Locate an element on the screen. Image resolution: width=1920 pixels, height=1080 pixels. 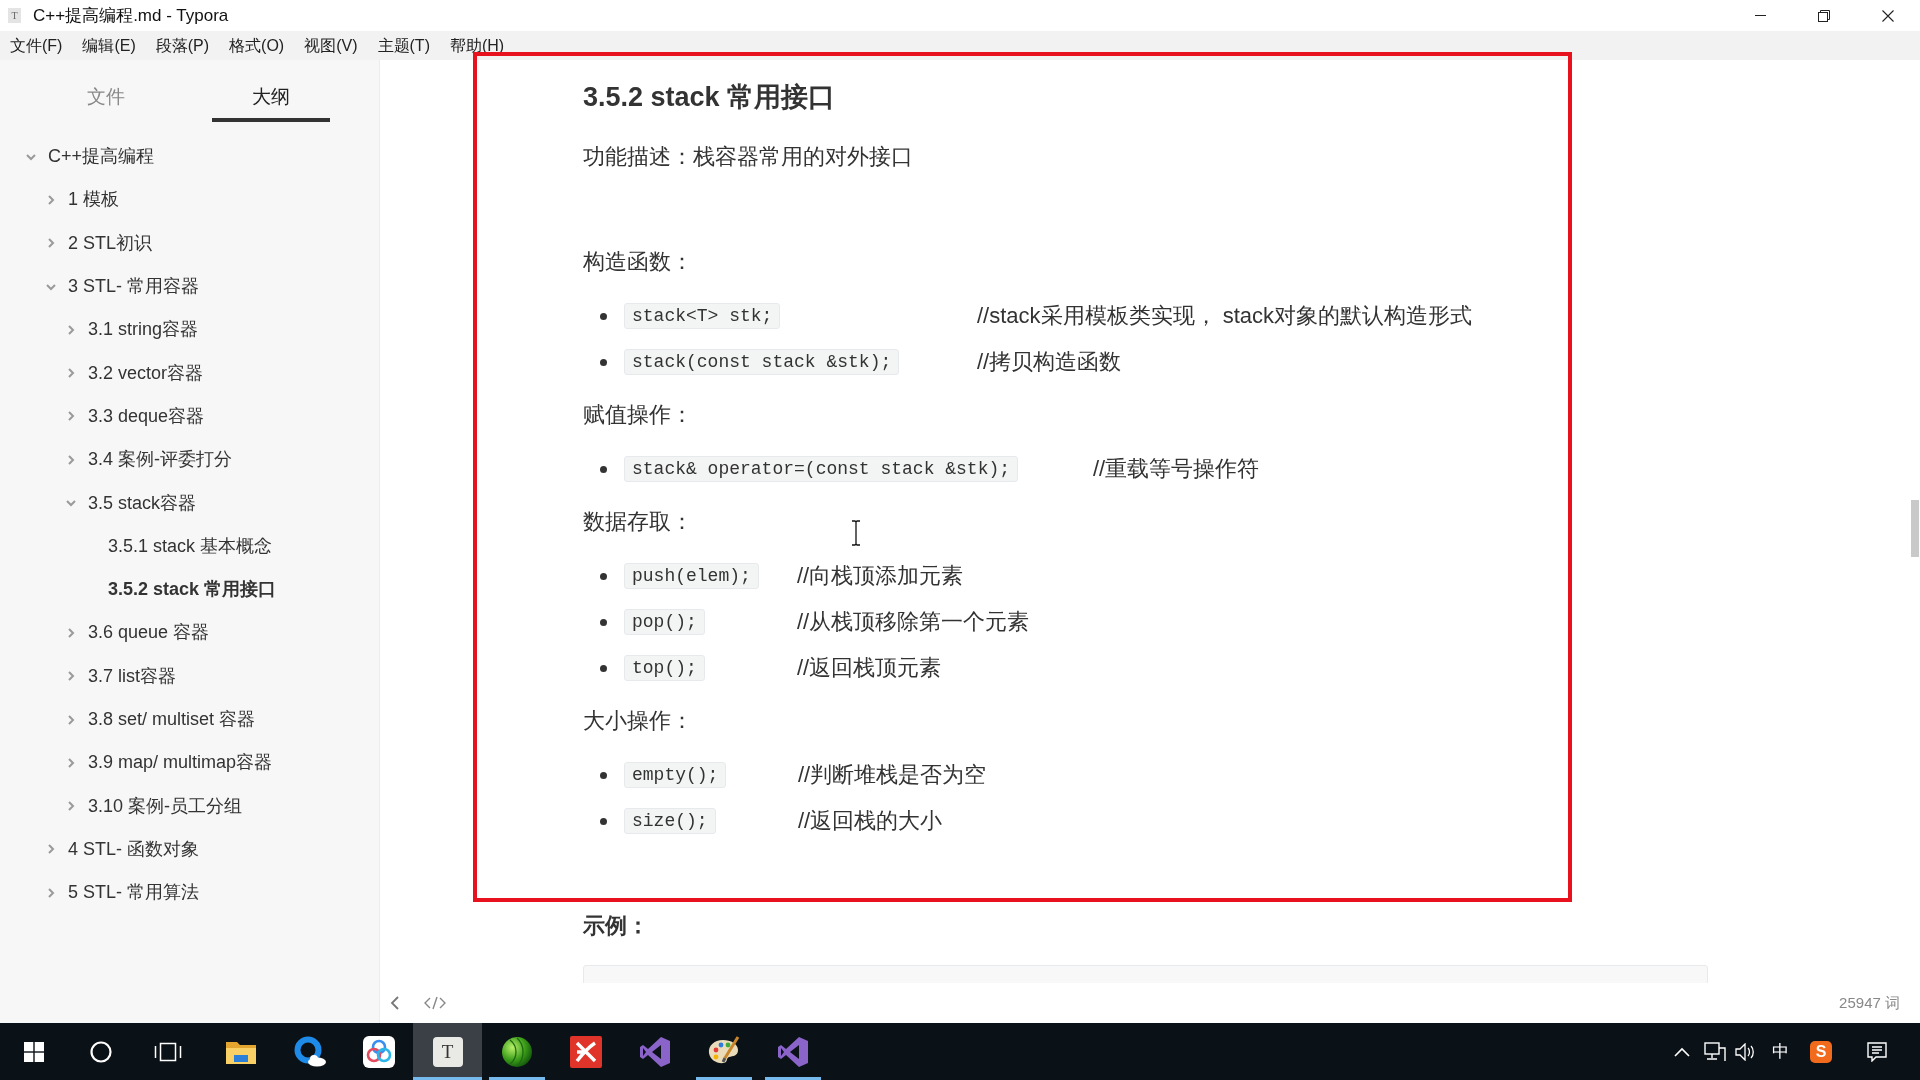
app-logo: T is located at coordinates (14, 15).